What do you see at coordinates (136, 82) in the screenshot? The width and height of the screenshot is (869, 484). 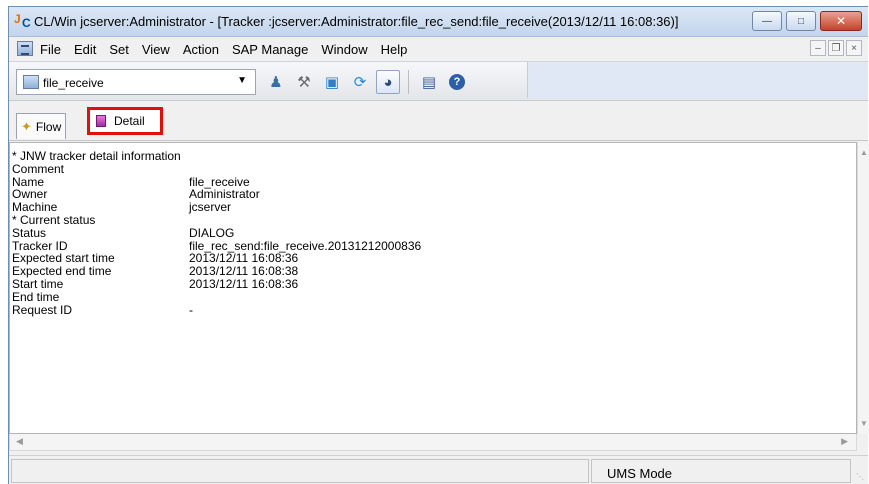 I see `object-select-combo: file_receive ▼` at bounding box center [136, 82].